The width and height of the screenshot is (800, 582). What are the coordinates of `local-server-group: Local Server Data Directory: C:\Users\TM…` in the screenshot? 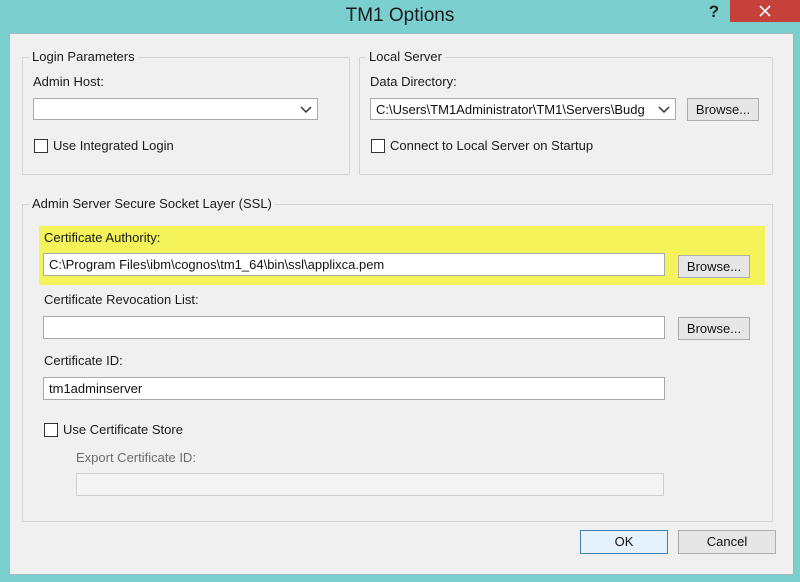 It's located at (566, 112).